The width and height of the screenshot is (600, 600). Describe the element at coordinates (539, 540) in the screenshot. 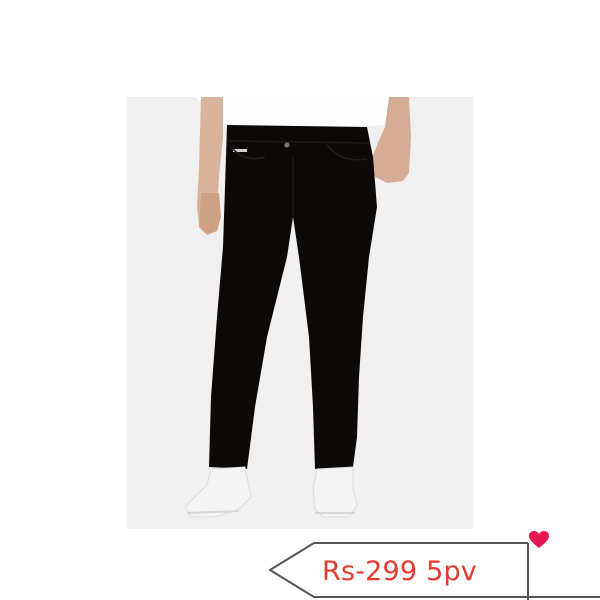

I see `heart-icon` at that location.